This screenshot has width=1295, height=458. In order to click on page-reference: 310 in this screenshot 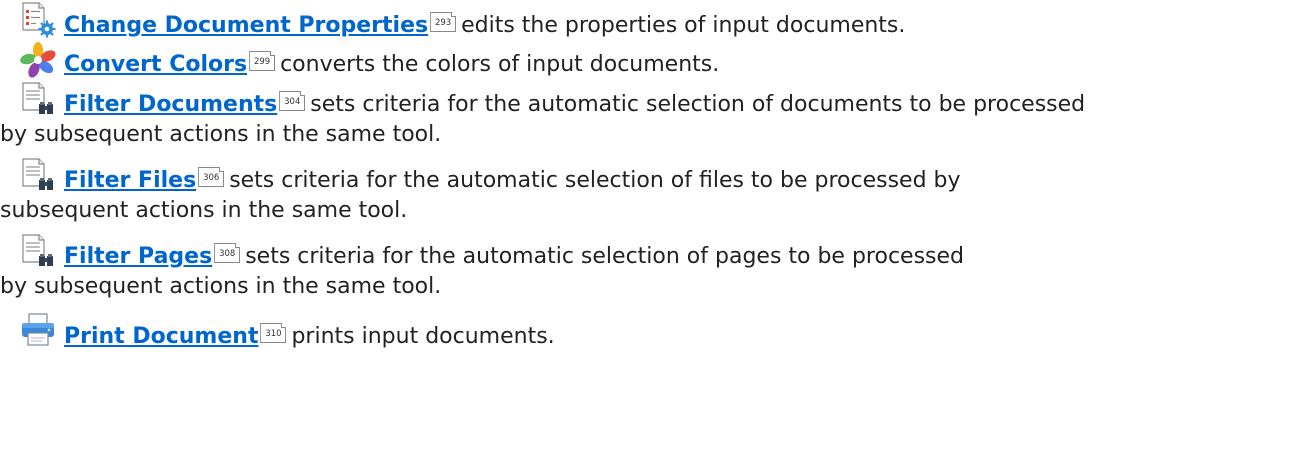, I will do `click(273, 333)`.